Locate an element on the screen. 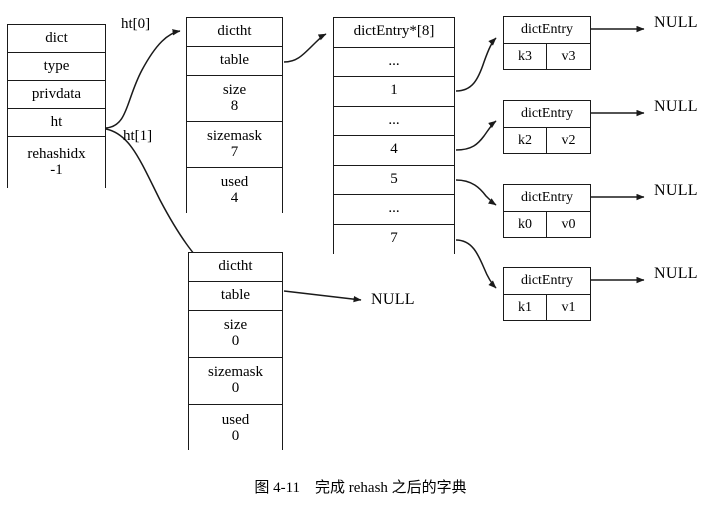 The width and height of the screenshot is (721, 517). dictht1-row-name: dictht is located at coordinates (235, 267).